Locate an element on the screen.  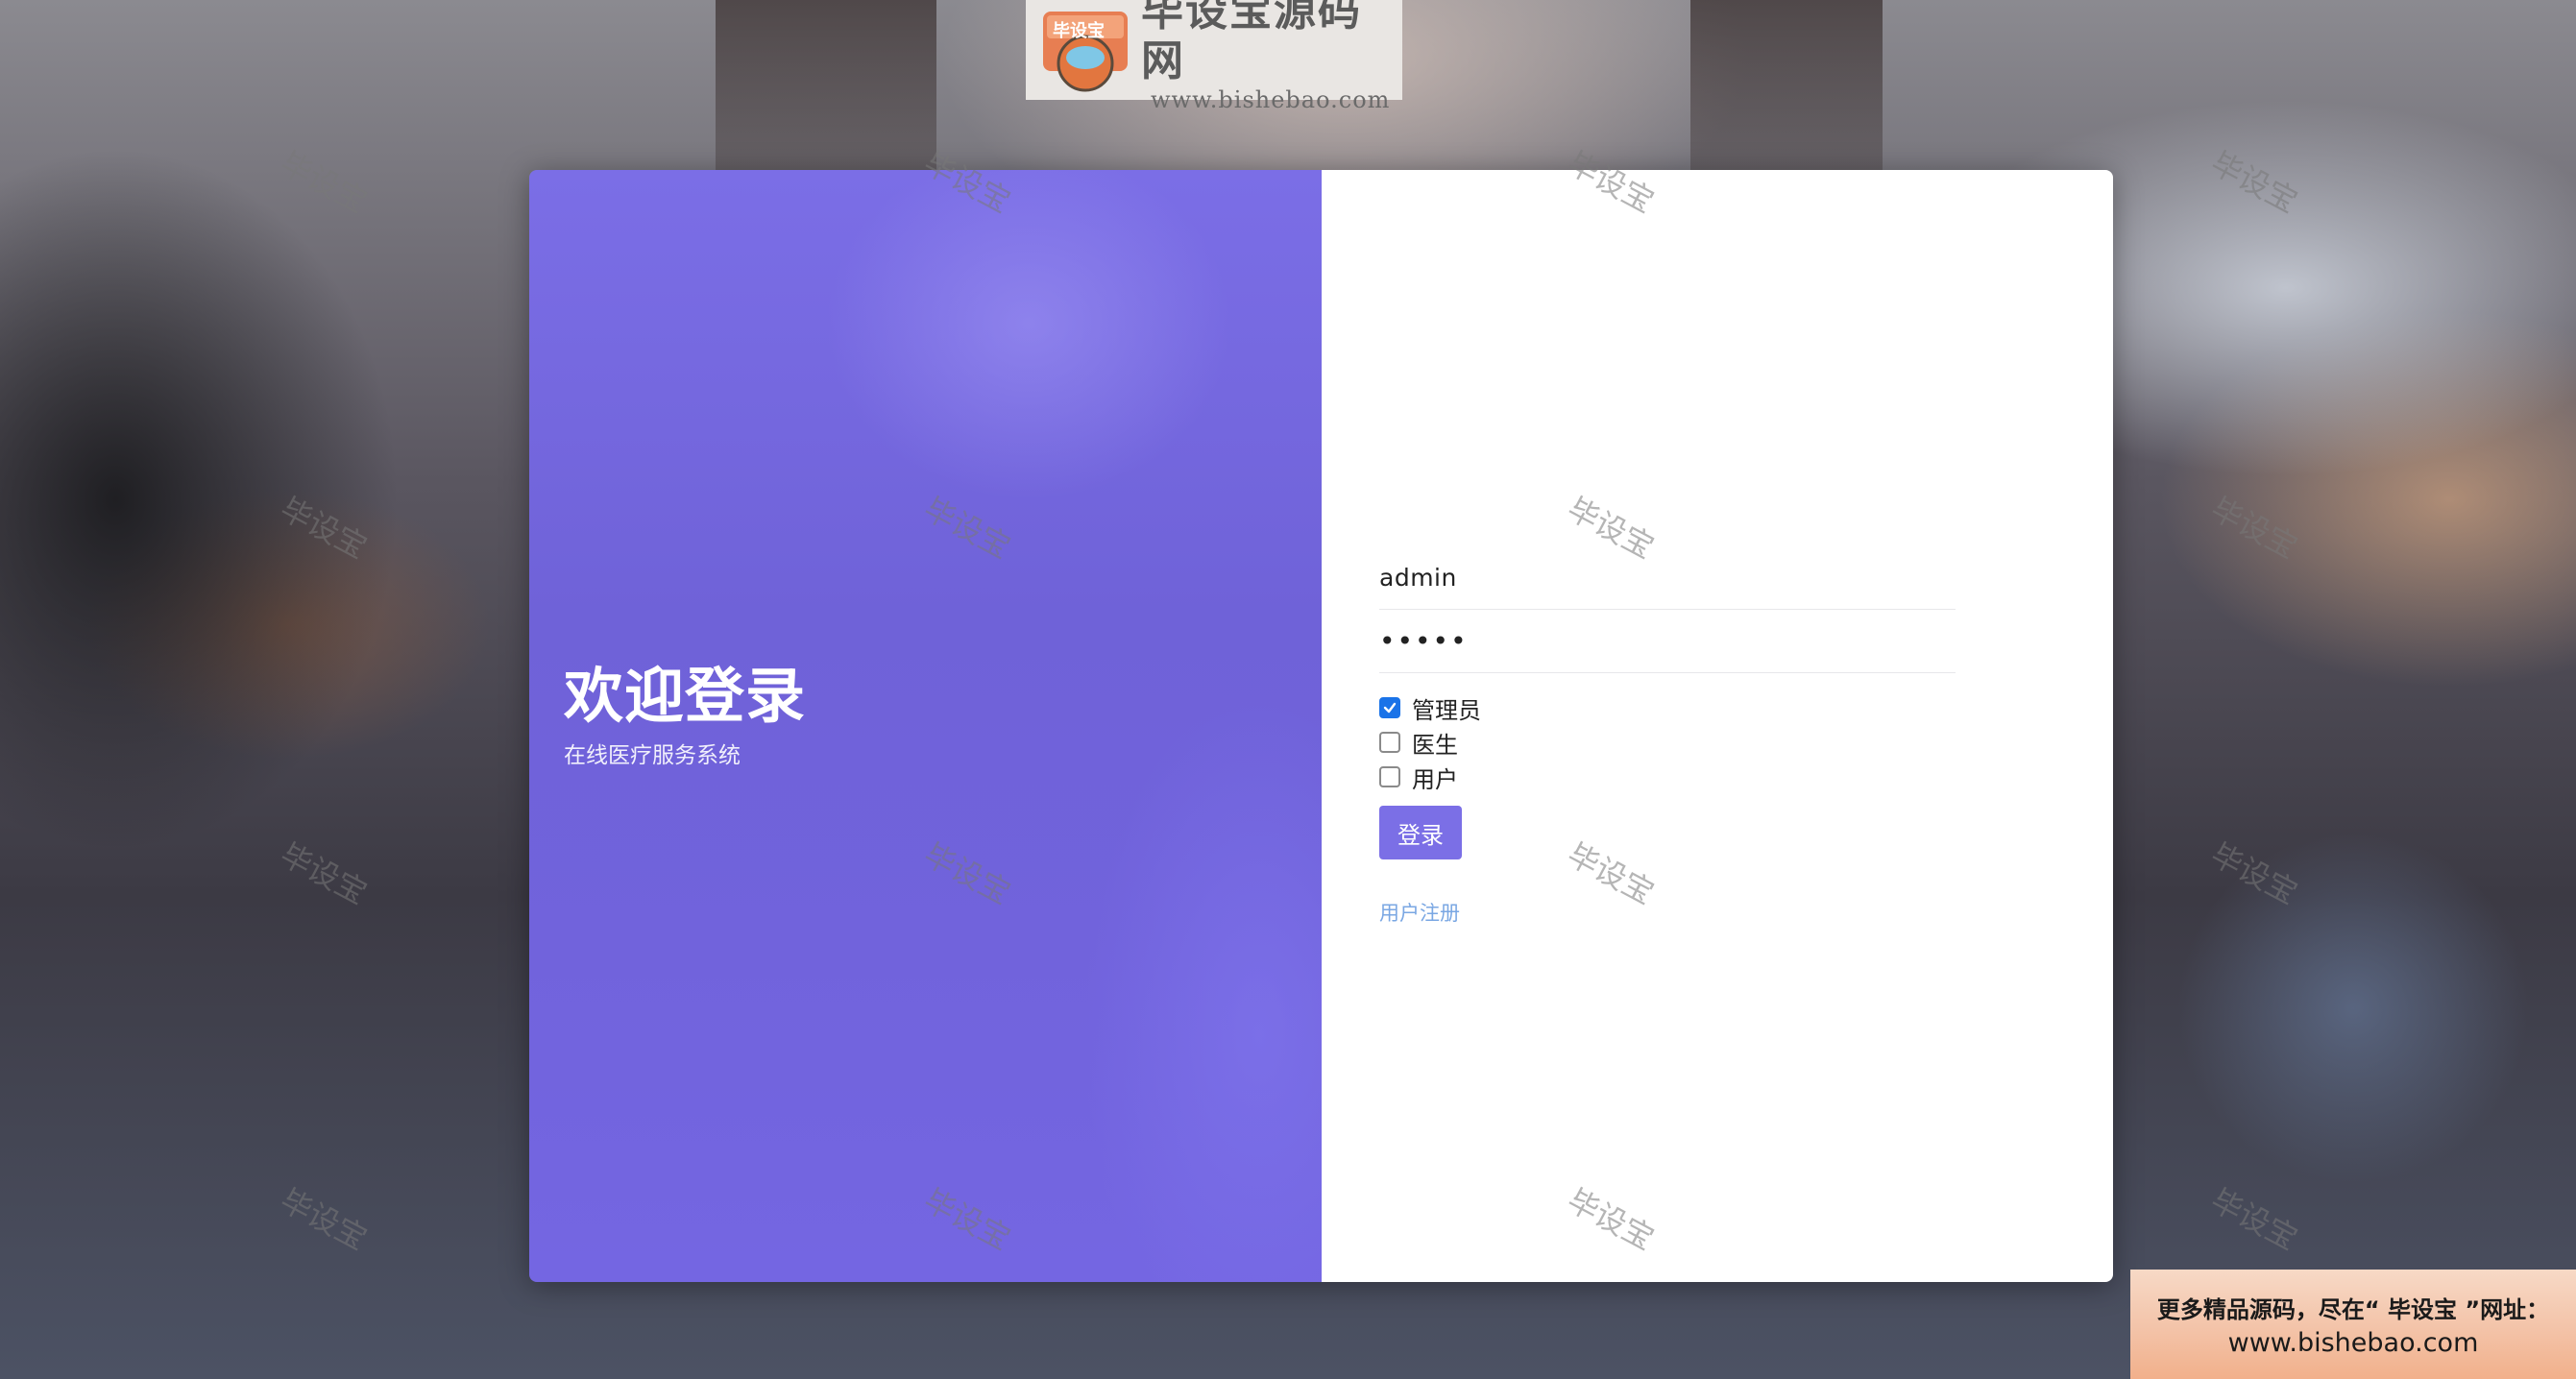
password-field-wrap is located at coordinates (1667, 642).